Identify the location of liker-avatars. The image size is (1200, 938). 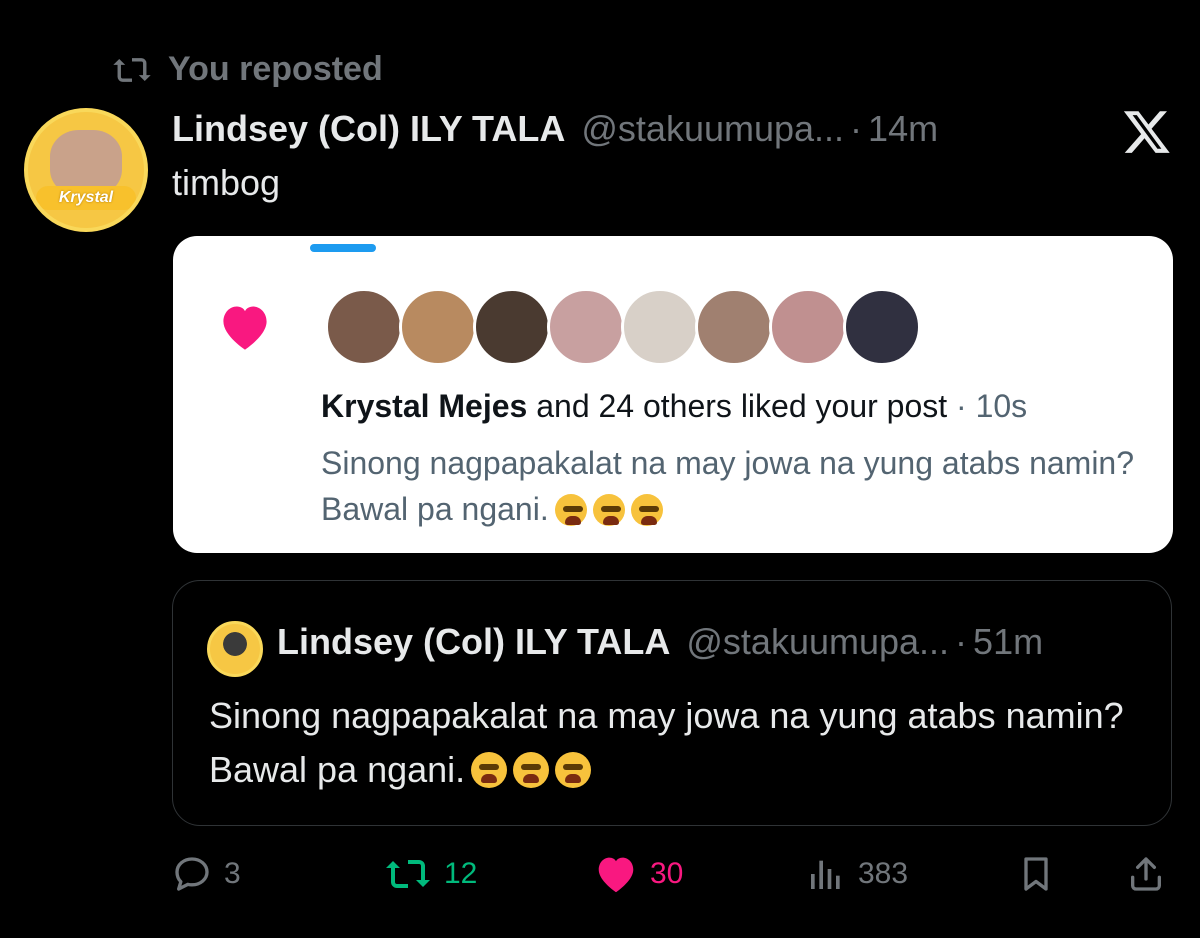
(623, 327).